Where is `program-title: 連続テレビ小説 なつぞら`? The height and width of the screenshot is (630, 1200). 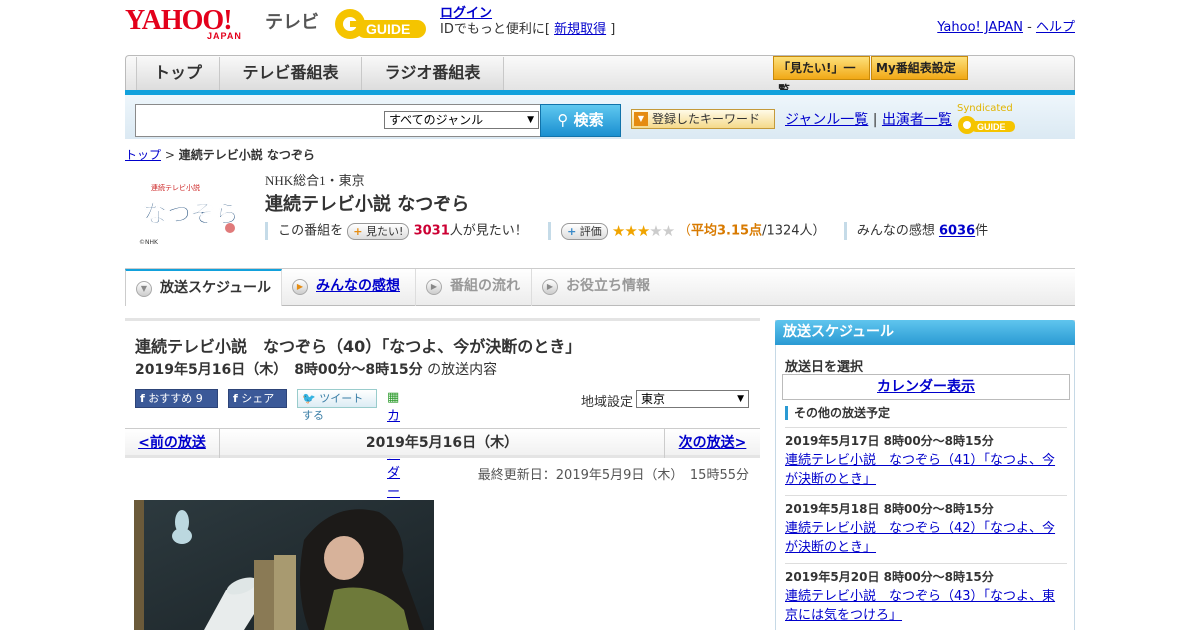 program-title: 連続テレビ小説 なつぞら is located at coordinates (367, 204).